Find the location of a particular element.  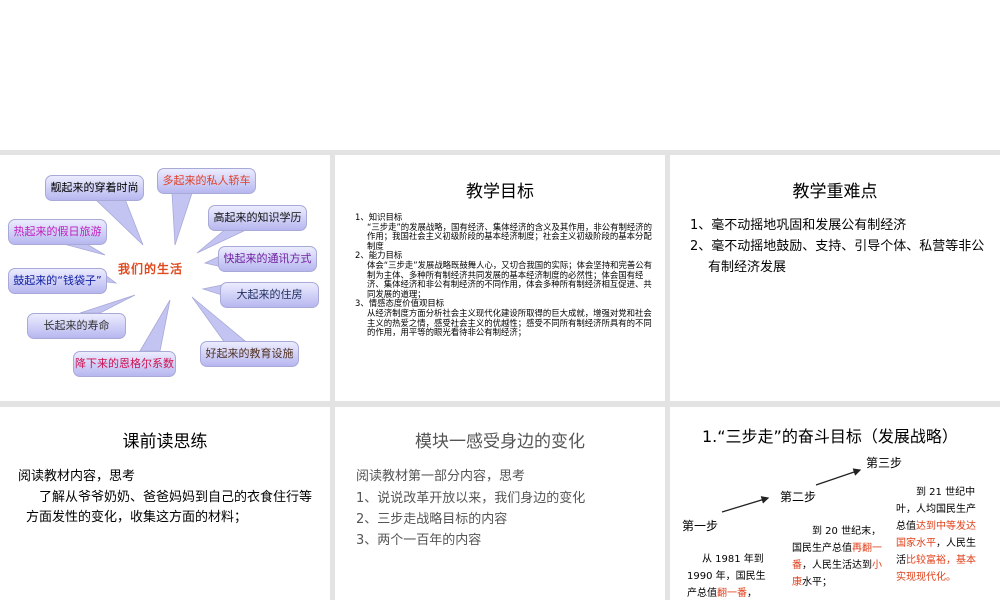

highlight-text: 翻一番 is located at coordinates (732, 593).